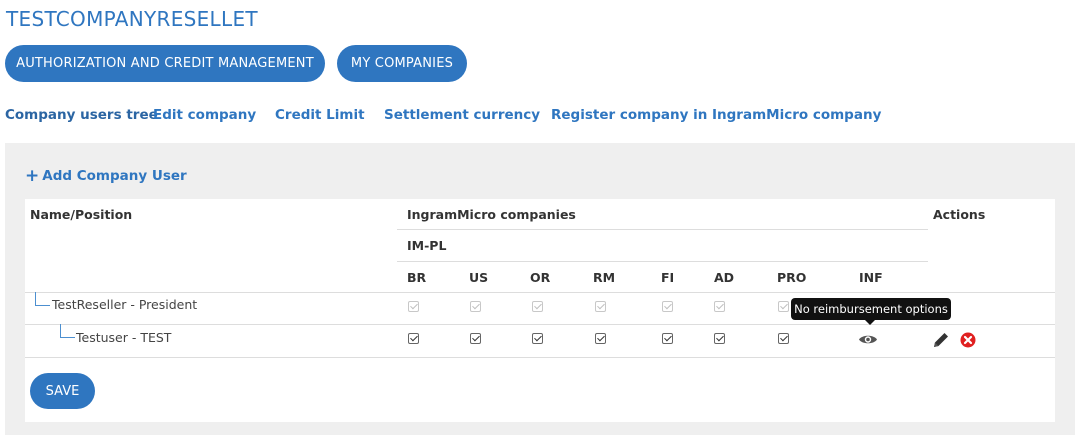 The height and width of the screenshot is (447, 1079). What do you see at coordinates (475, 306) in the screenshot?
I see `checkbox-us-disabled` at bounding box center [475, 306].